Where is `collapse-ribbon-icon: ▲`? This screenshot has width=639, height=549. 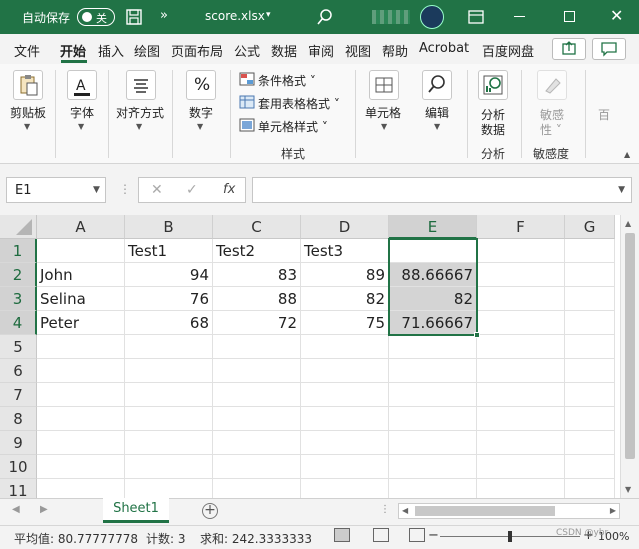 collapse-ribbon-icon: ▲ is located at coordinates (627, 154).